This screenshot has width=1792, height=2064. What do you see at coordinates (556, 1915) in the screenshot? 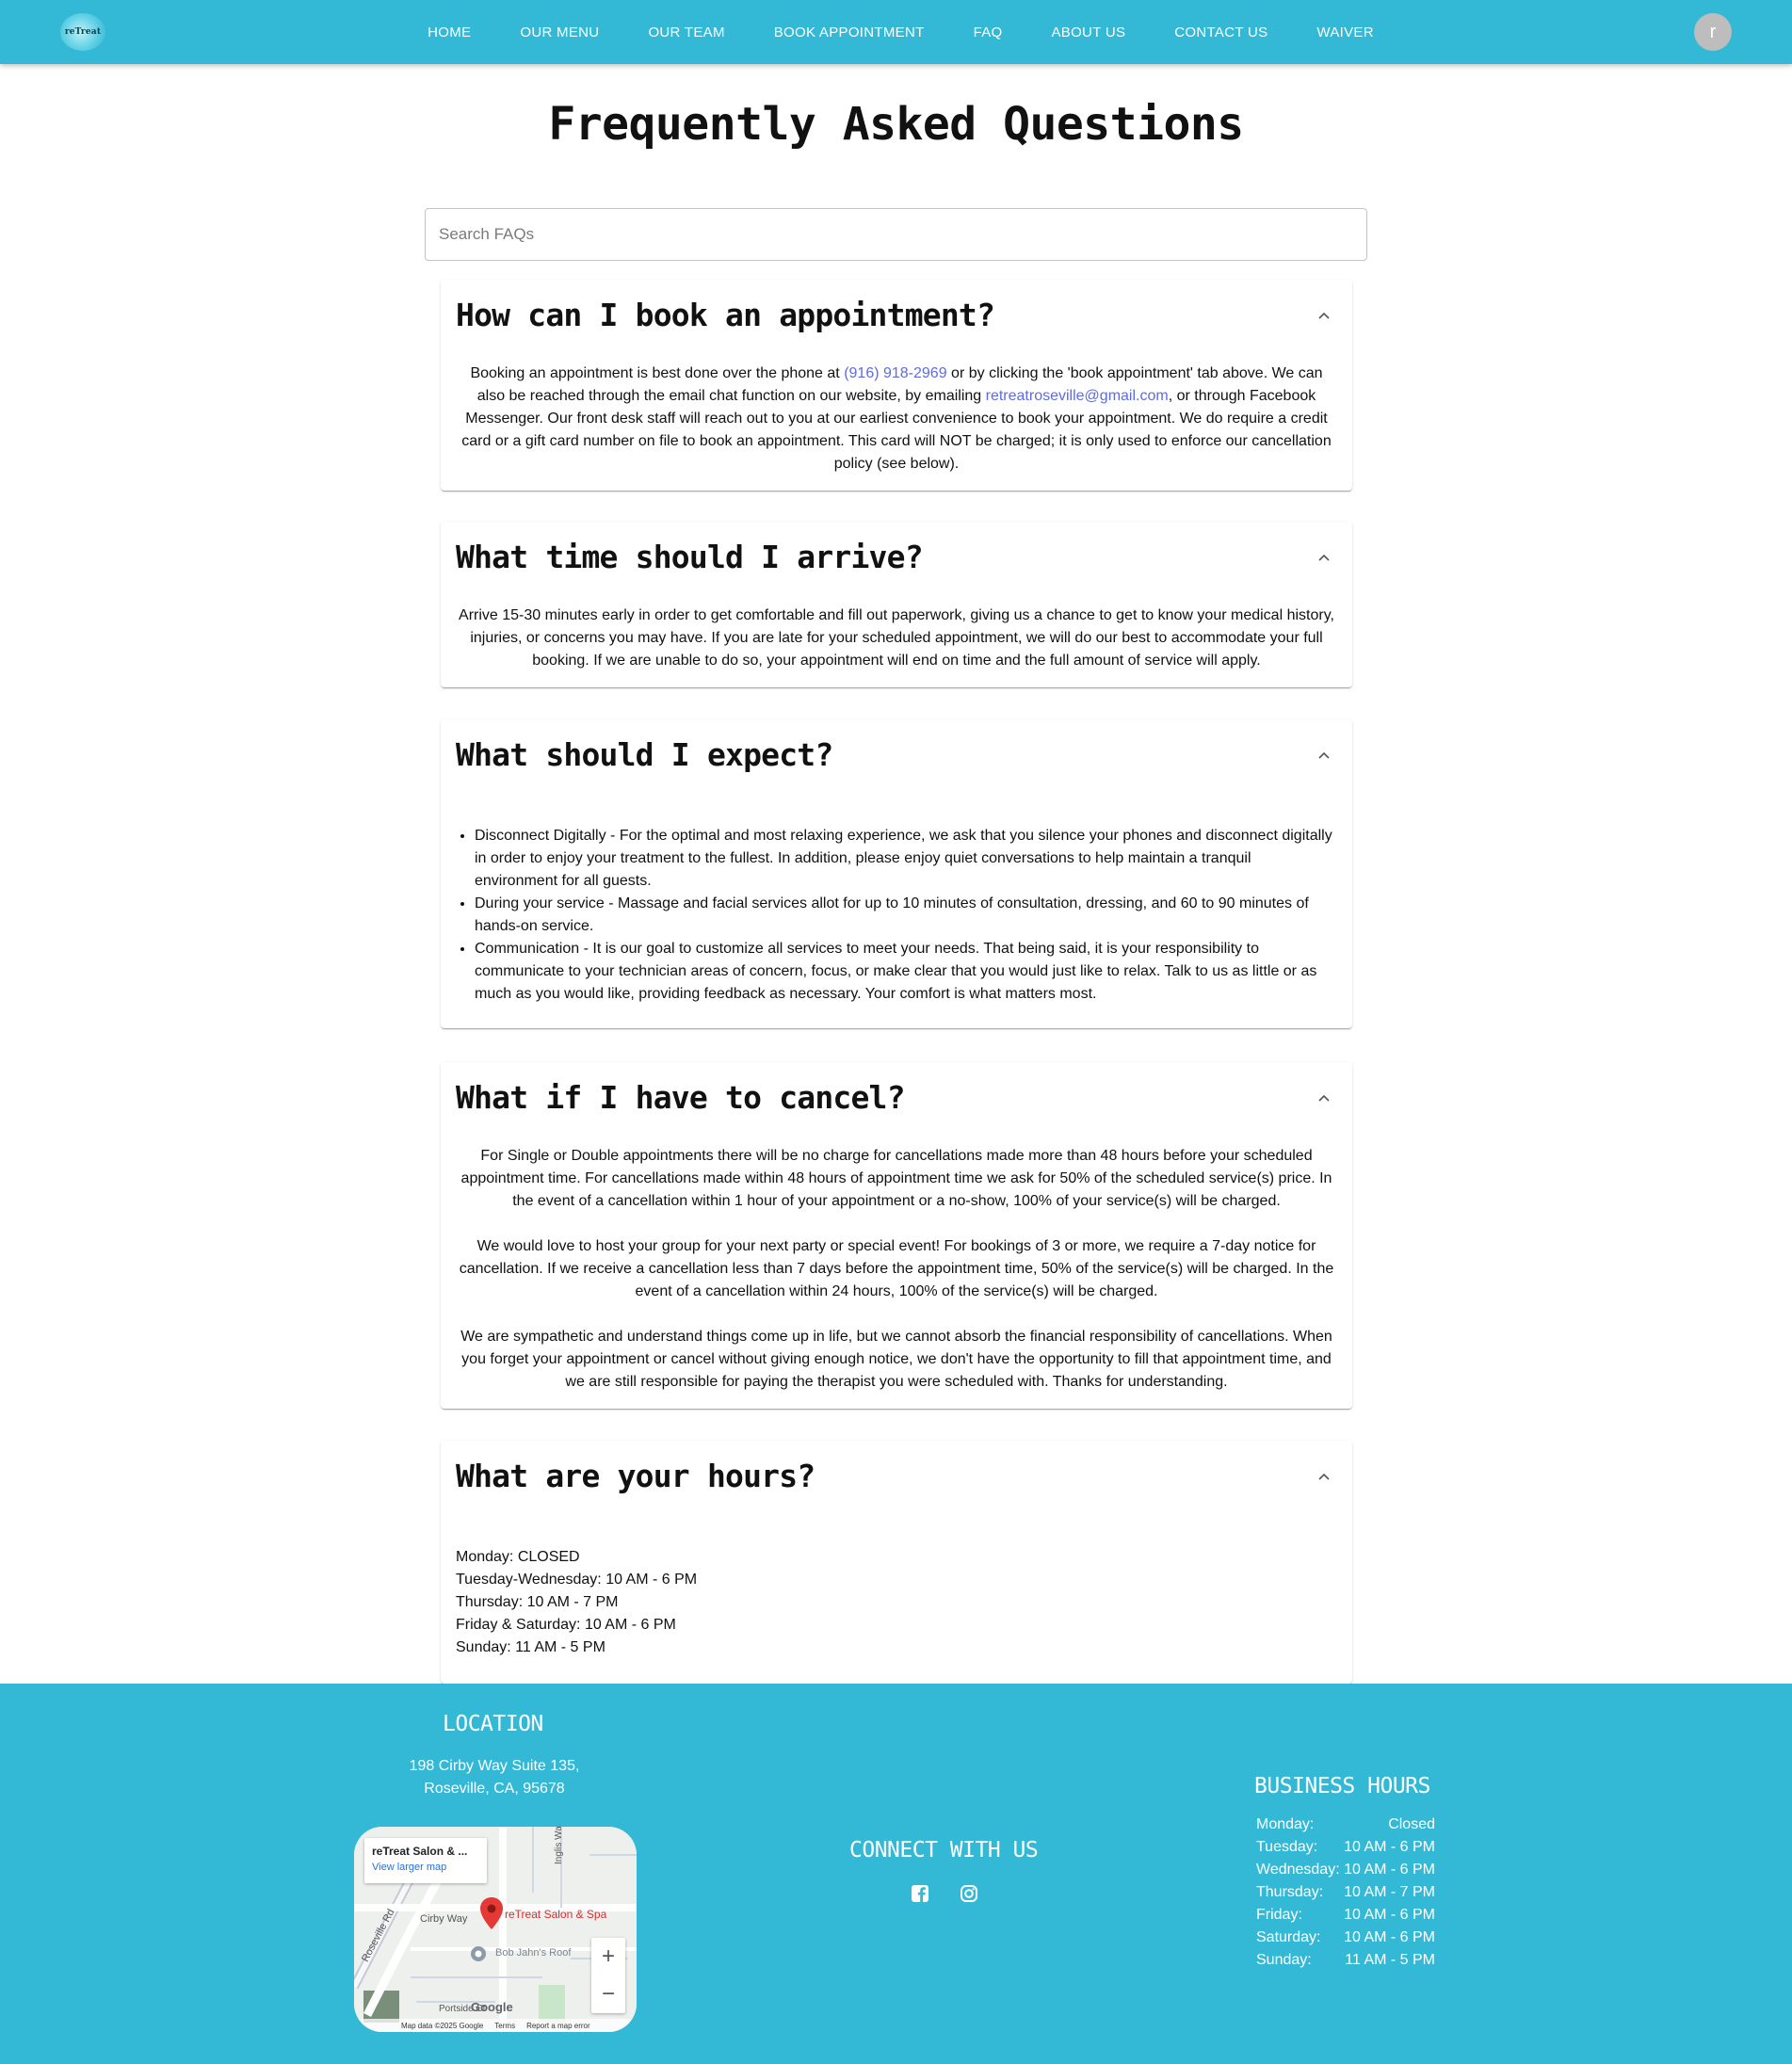
I see `map-pin-label: reTreat Salon & Spa` at bounding box center [556, 1915].